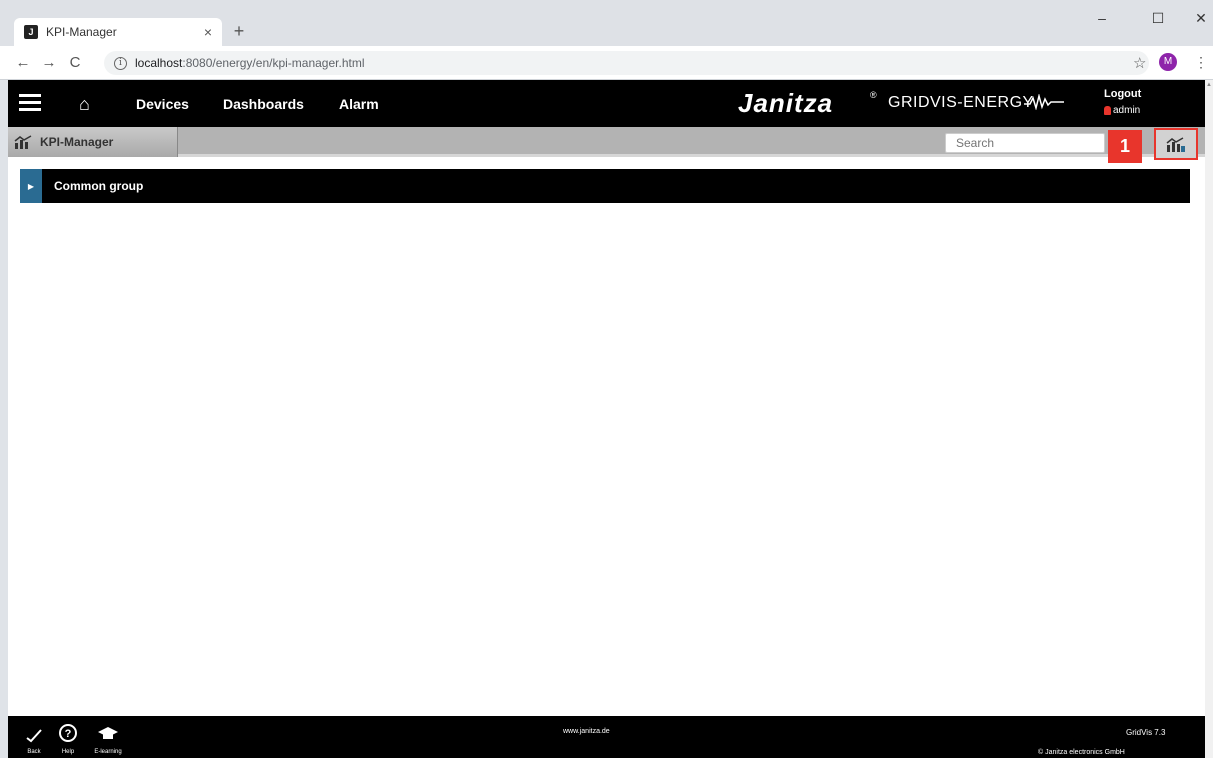  I want to click on tab-title: KPI-Manager, so click(81, 32).